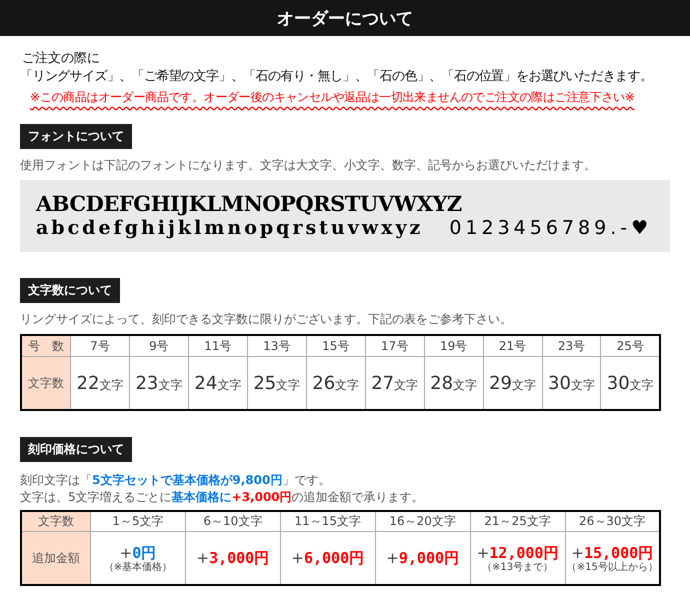  Describe the element at coordinates (138, 553) in the screenshot. I see `price-amount: +0円` at that location.